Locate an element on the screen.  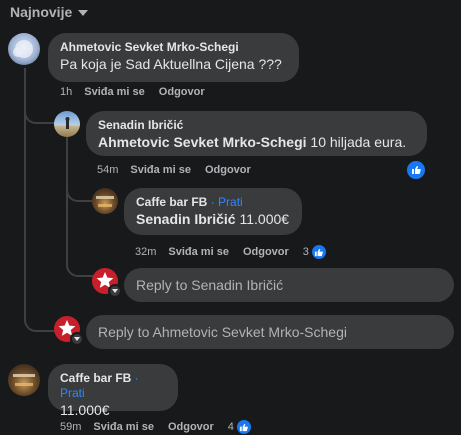
reply-input-placeholder: Reply to Senadin Ibričić is located at coordinates (210, 285).